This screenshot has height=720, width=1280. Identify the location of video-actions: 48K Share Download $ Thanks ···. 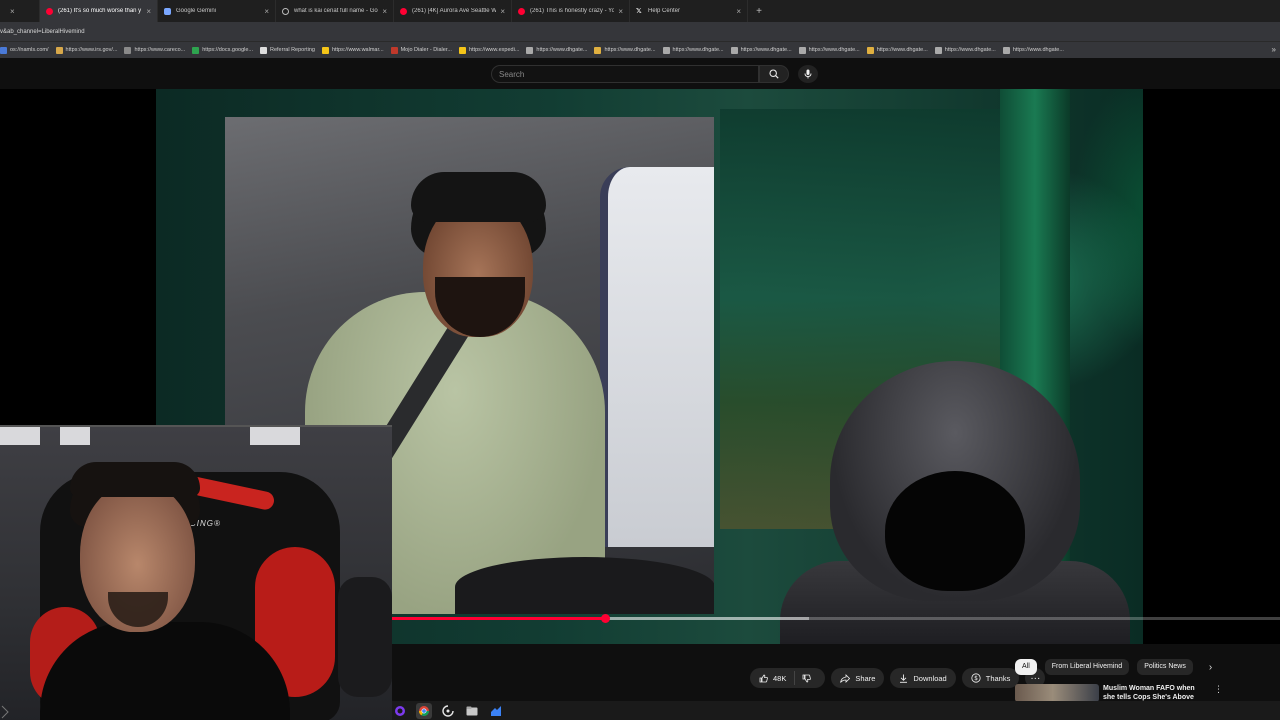
(898, 678).